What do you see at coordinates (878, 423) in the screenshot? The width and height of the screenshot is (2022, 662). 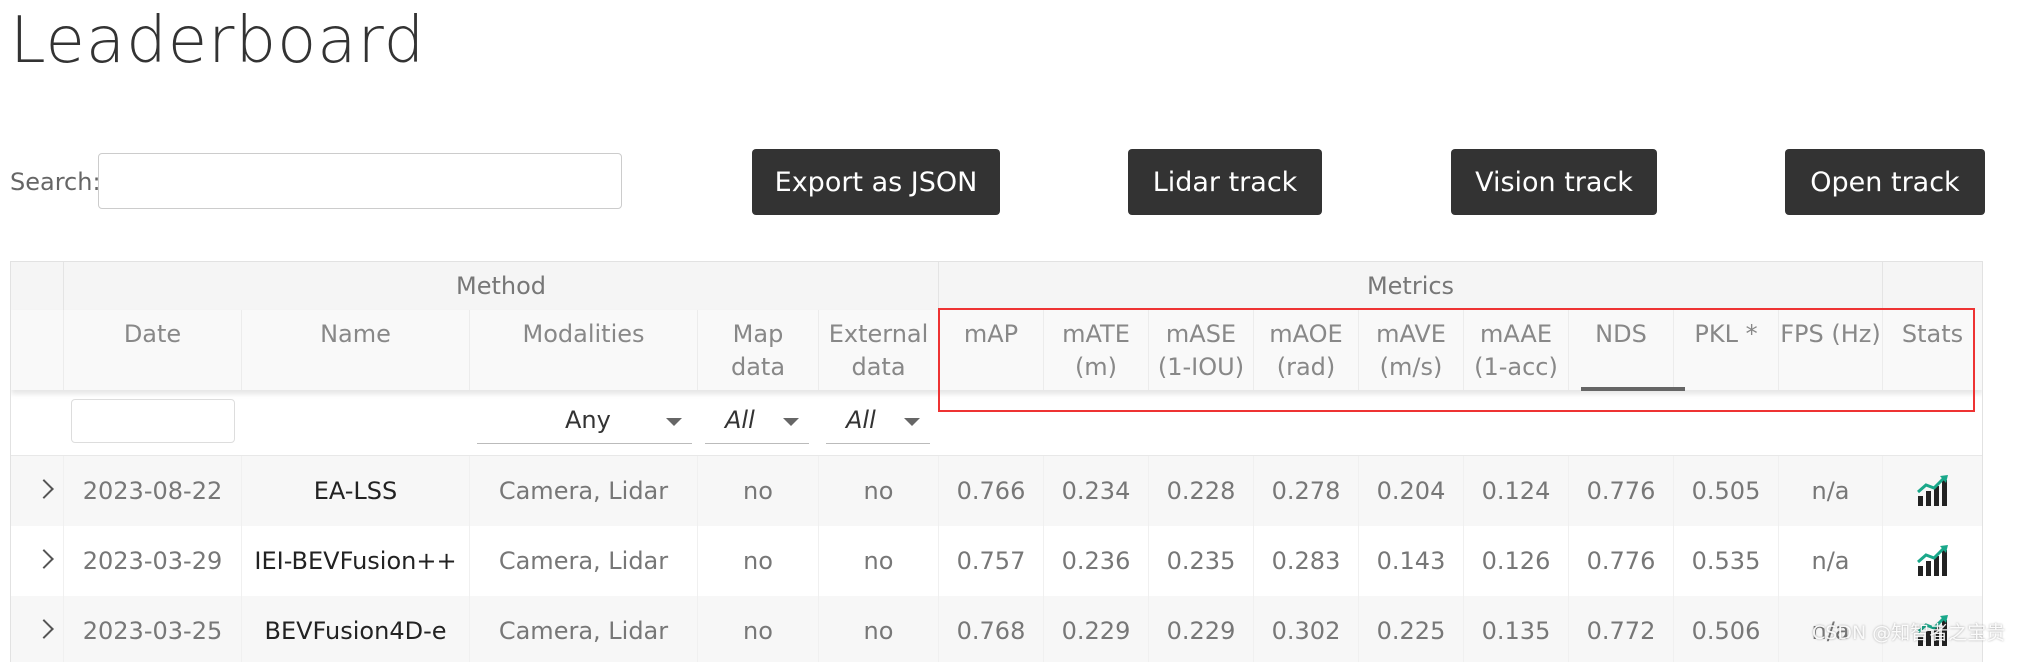 I see `external-data-filter-select: All` at bounding box center [878, 423].